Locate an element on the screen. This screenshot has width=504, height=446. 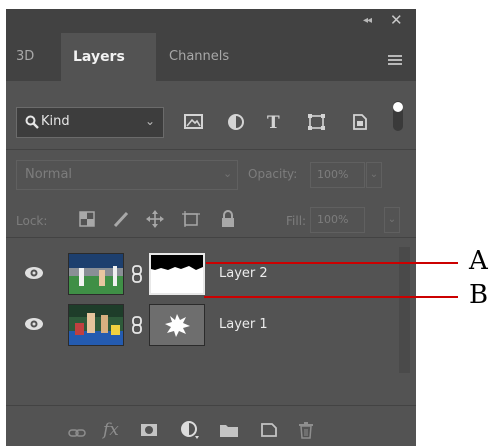
panel-tabbar: 3D Layers Channels is located at coordinates (211, 57).